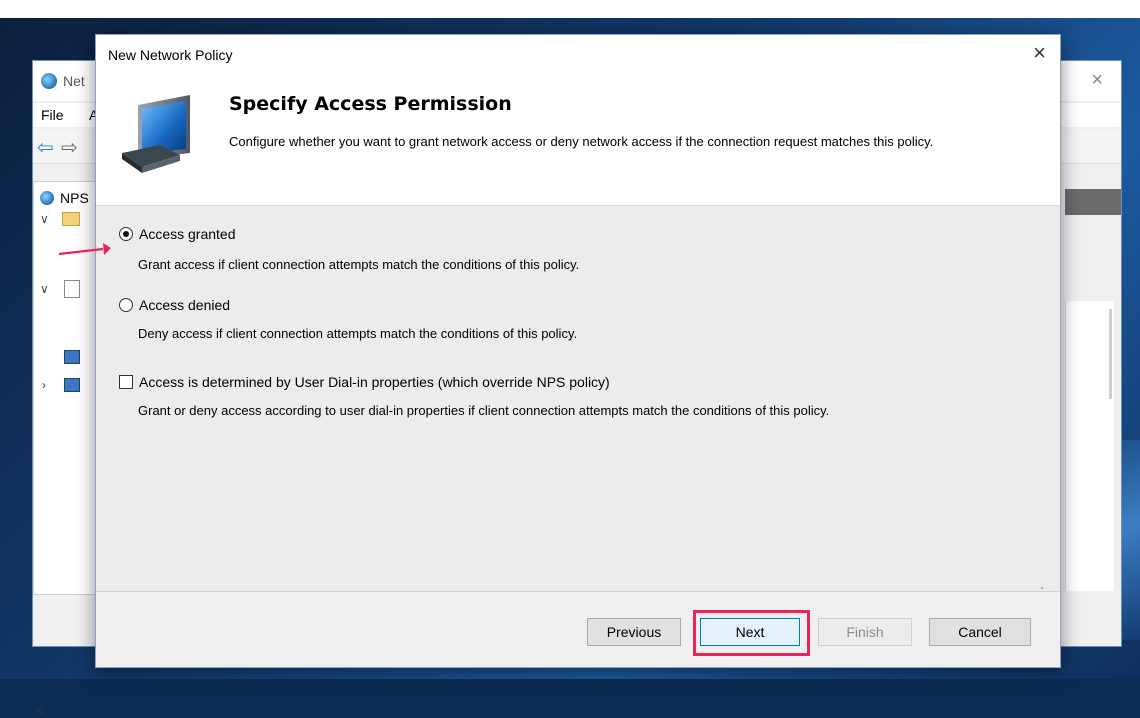 Image resolution: width=1140 pixels, height=718 pixels. I want to click on dialog-footer, so click(578, 629).